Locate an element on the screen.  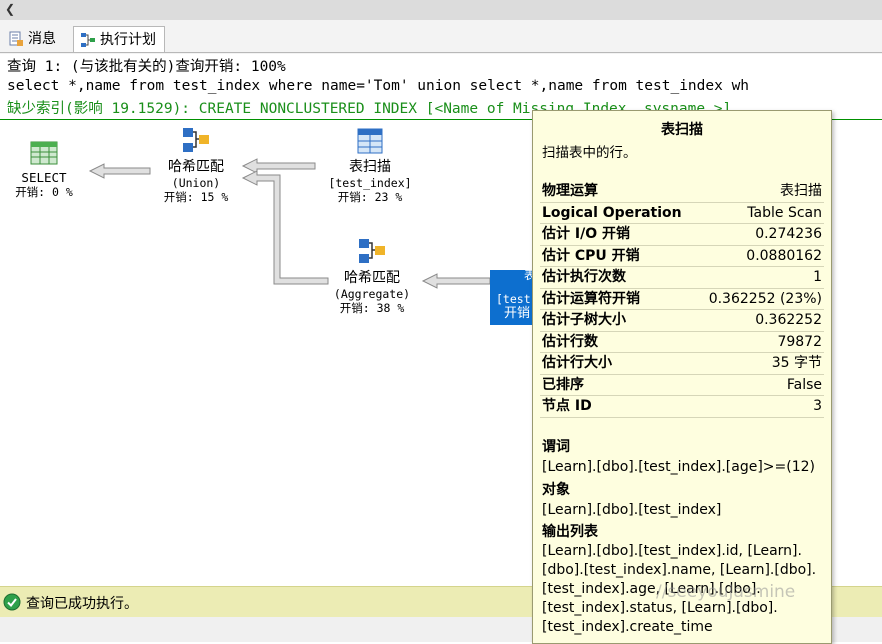
arrow-aggregate-to-union is located at coordinates (285, 227).